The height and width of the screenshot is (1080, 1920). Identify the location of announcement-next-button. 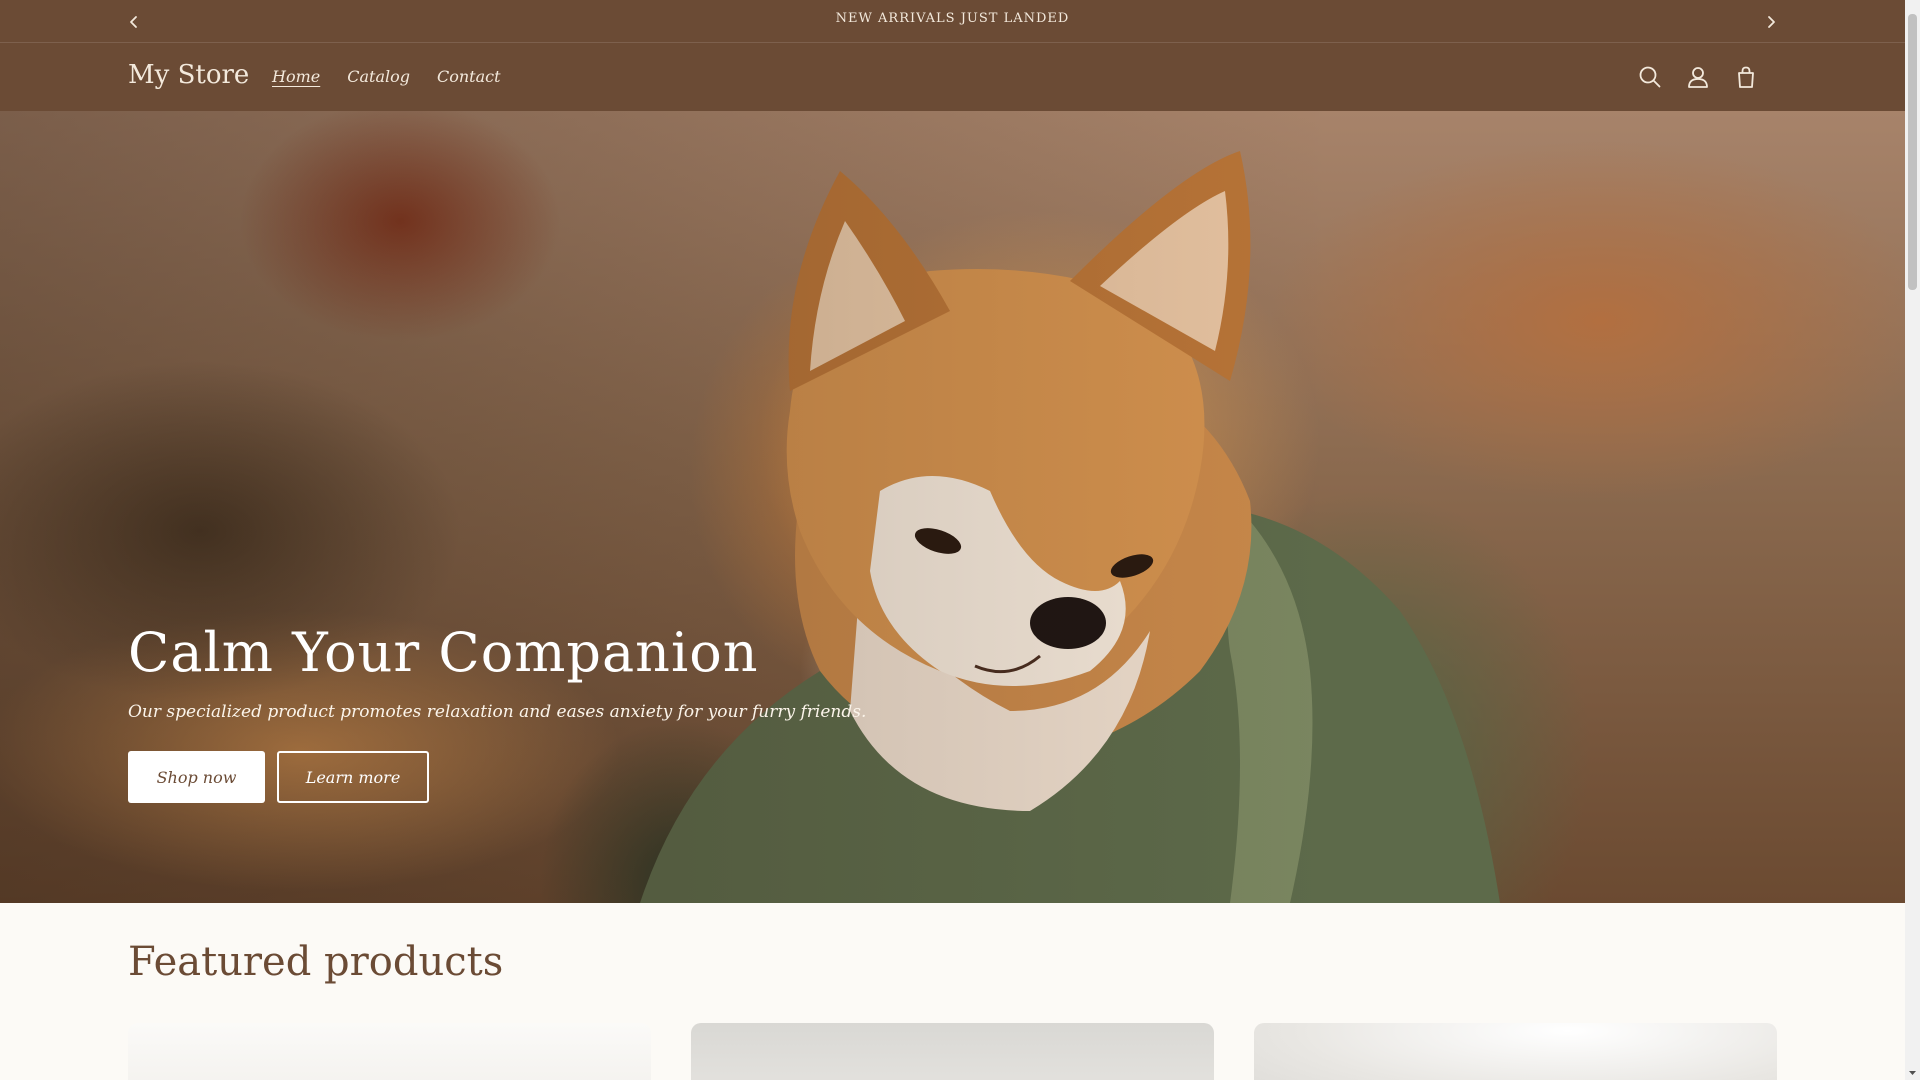
(1771, 22).